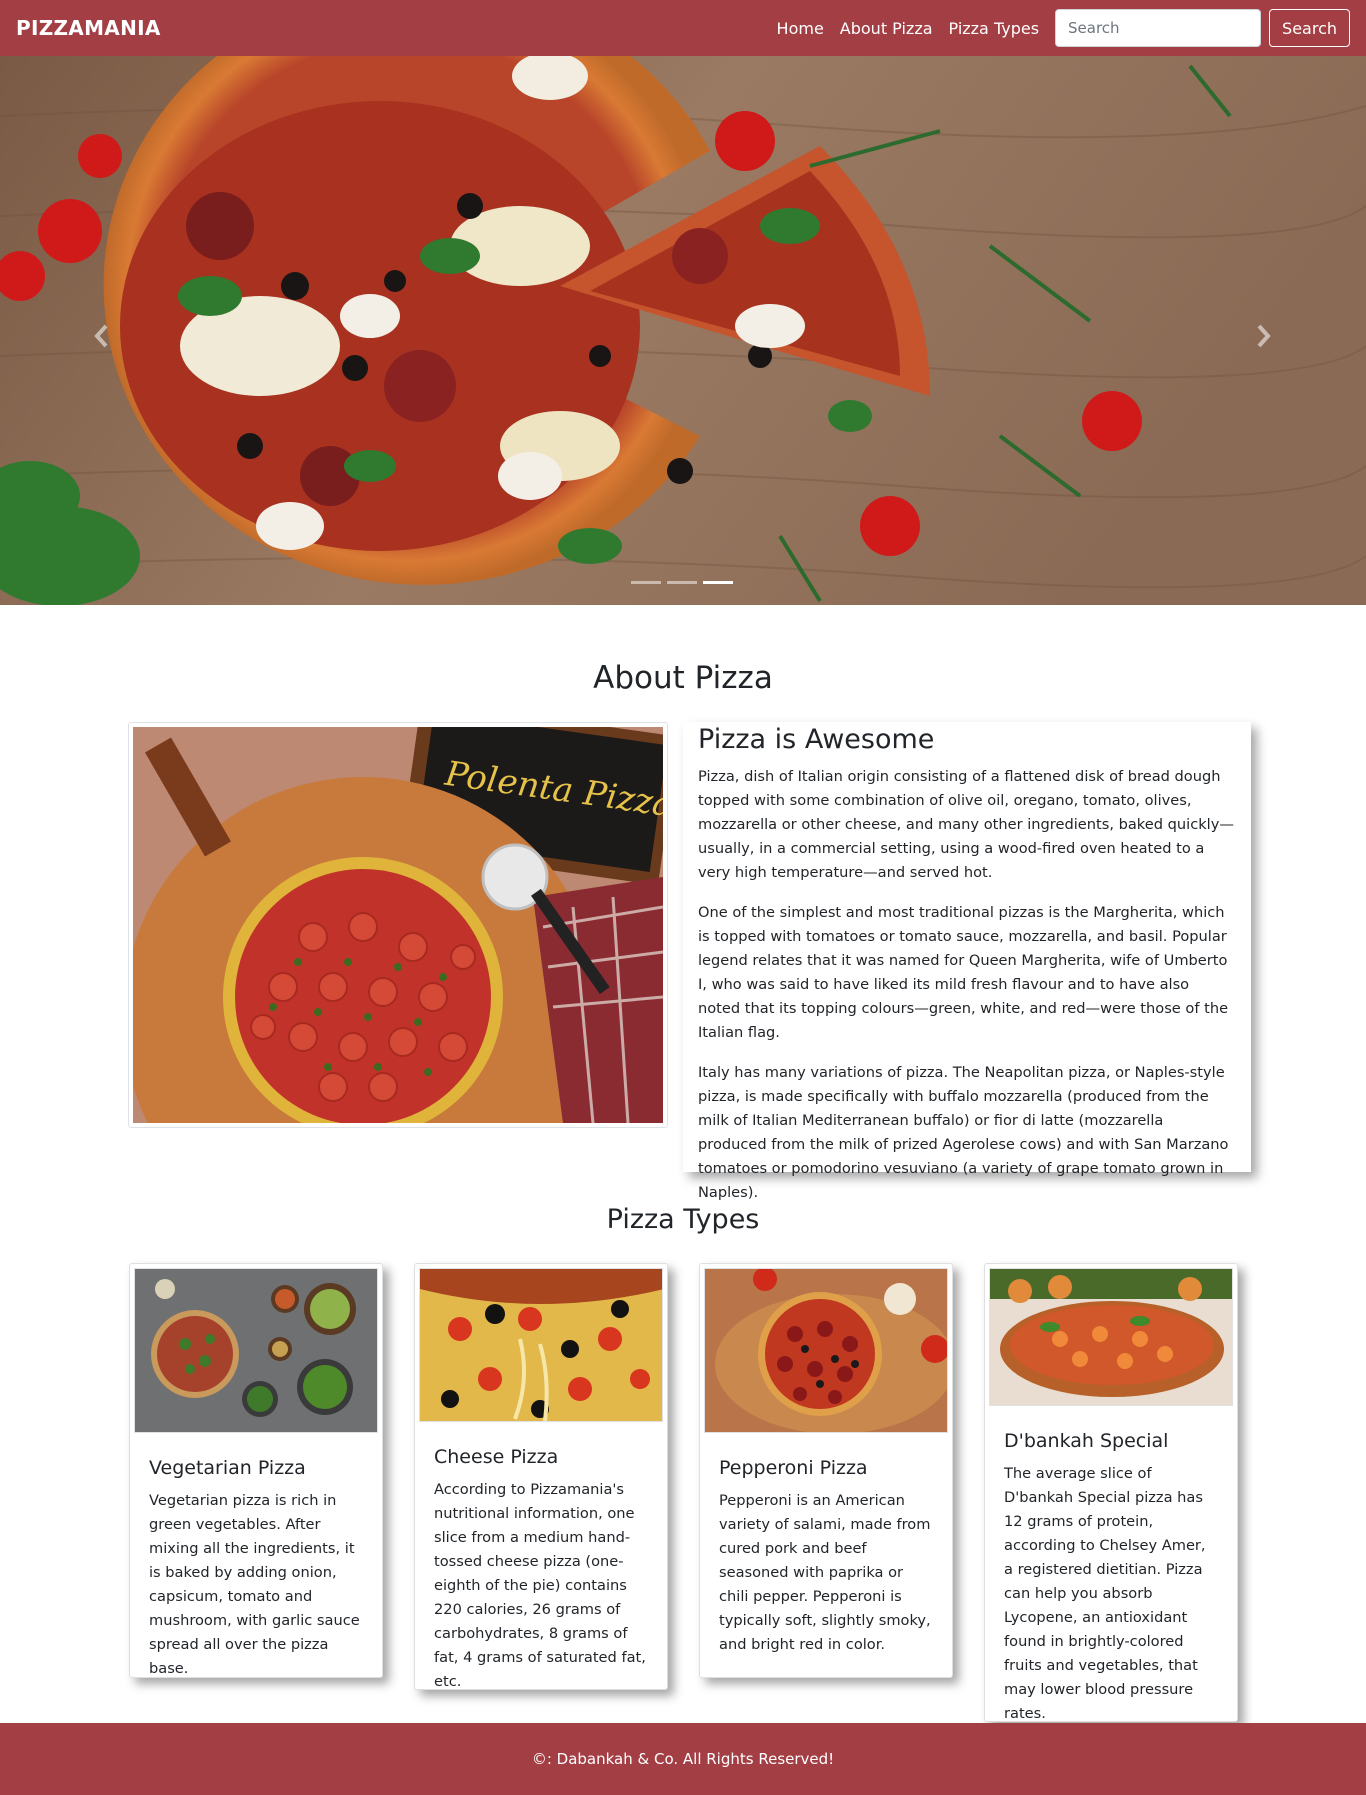 The width and height of the screenshot is (1366, 1795). I want to click on carousel-prev-button, so click(102, 336).